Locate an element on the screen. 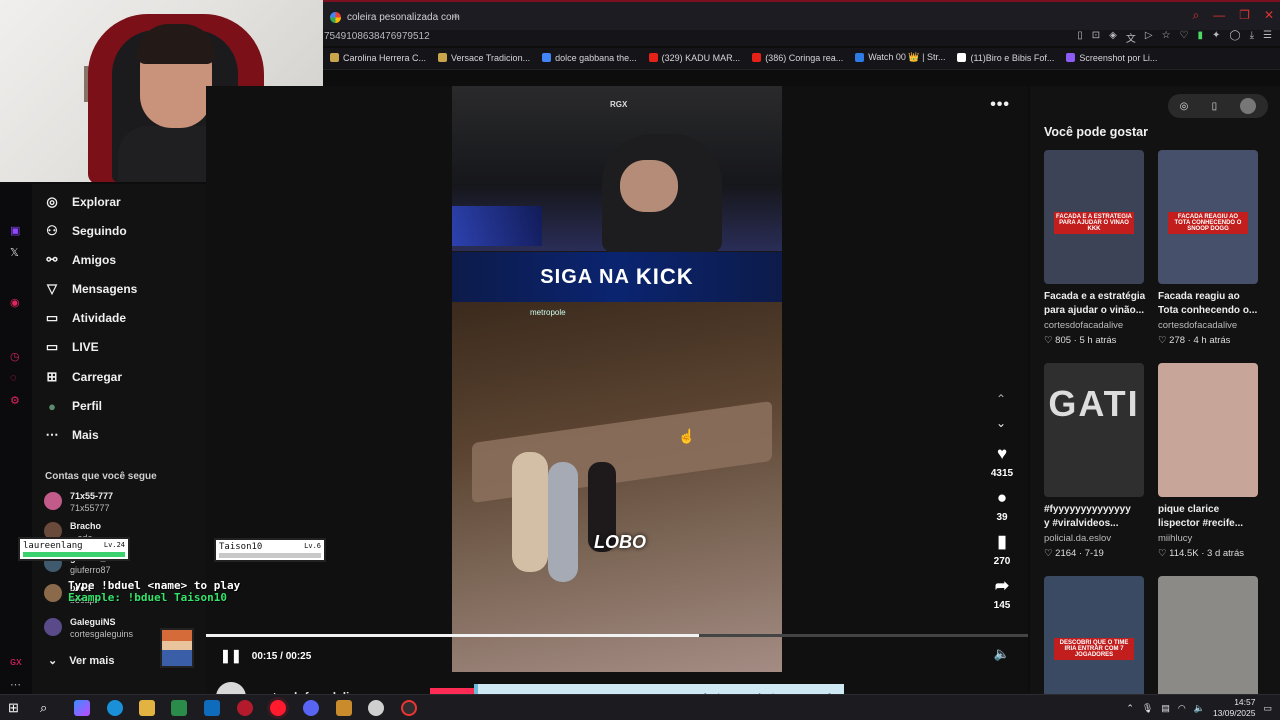 The width and height of the screenshot is (1280, 720). windows-start-icon: ⊞ is located at coordinates (16, 708).